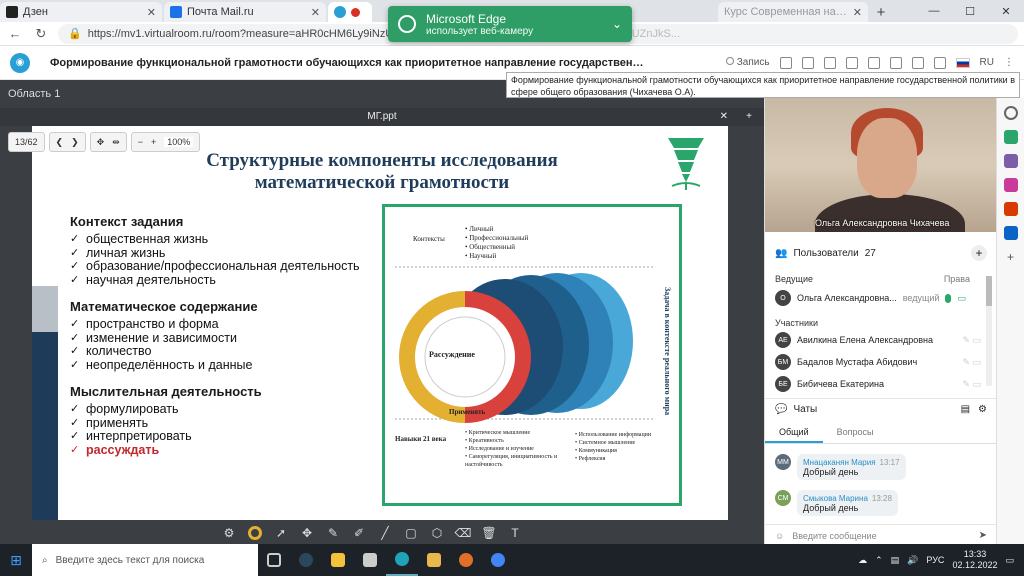 The image size is (1024, 576). What do you see at coordinates (411, 533) in the screenshot?
I see `rectangle-icon: ▢` at bounding box center [411, 533].